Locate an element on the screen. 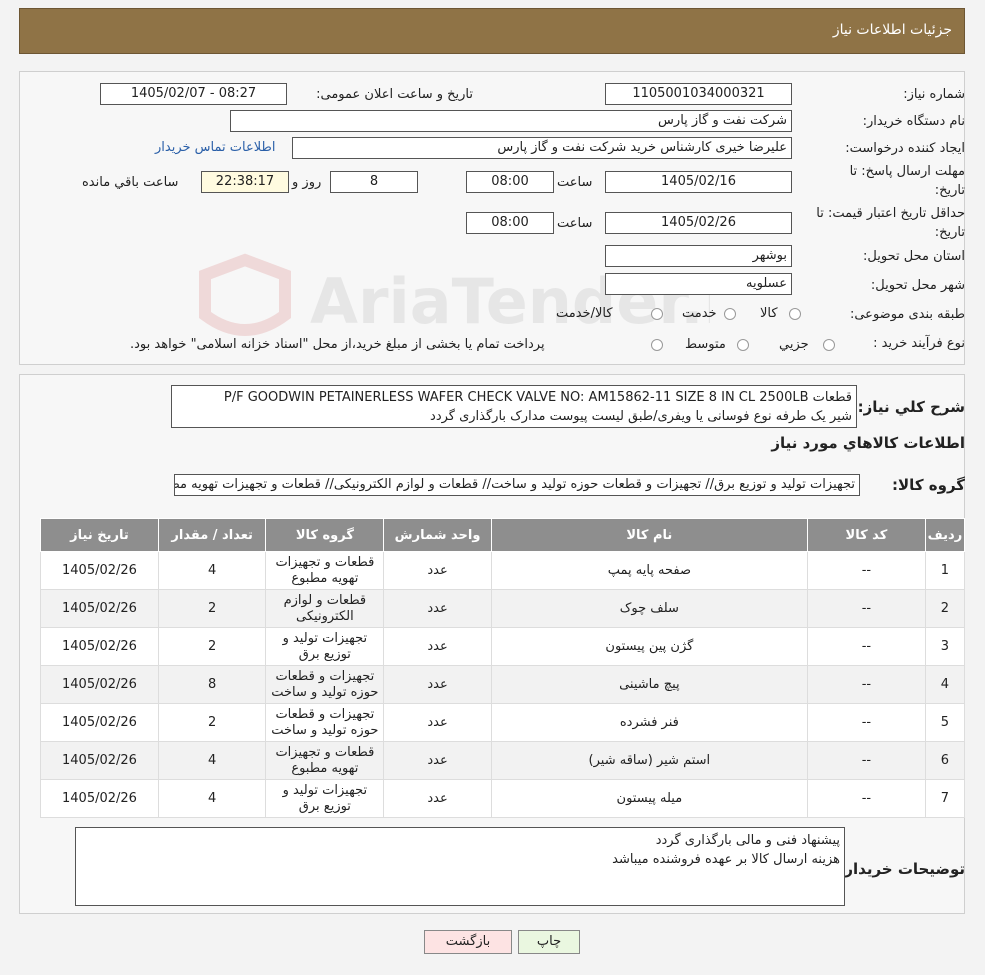  item-group: تجهیزات و قطعات حوزه تولید و ساخت is located at coordinates (325, 684).